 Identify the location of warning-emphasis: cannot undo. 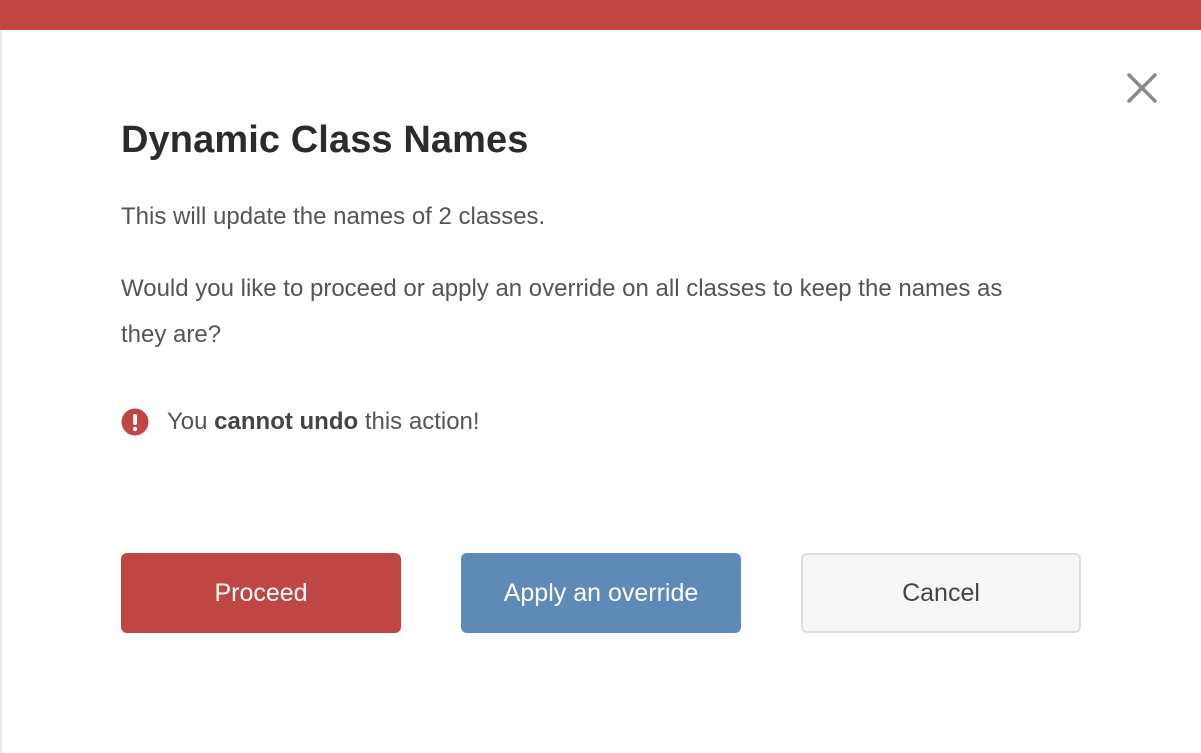
(286, 421).